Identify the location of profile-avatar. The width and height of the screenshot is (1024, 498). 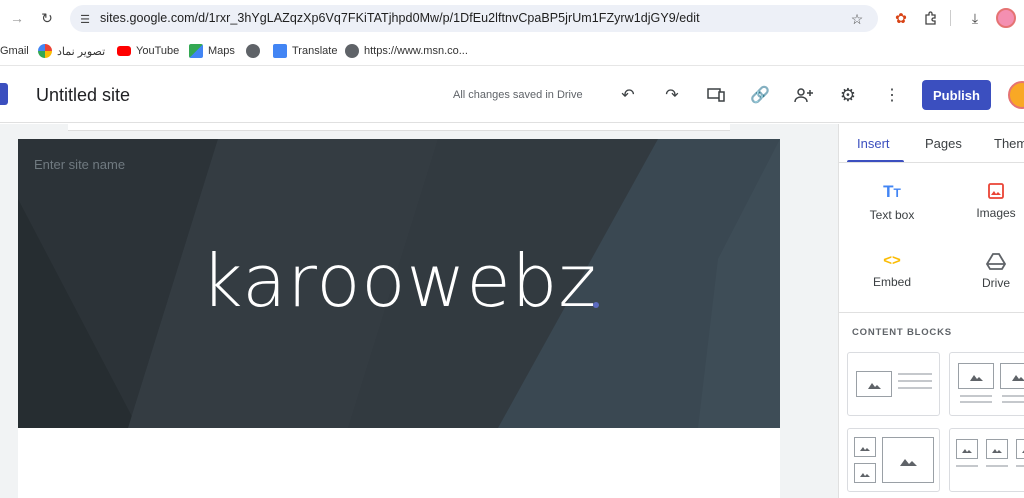
(1006, 18).